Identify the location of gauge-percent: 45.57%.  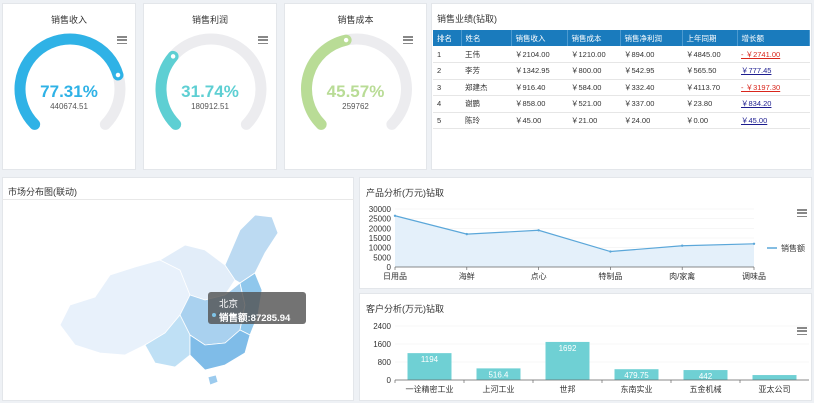
(355, 91).